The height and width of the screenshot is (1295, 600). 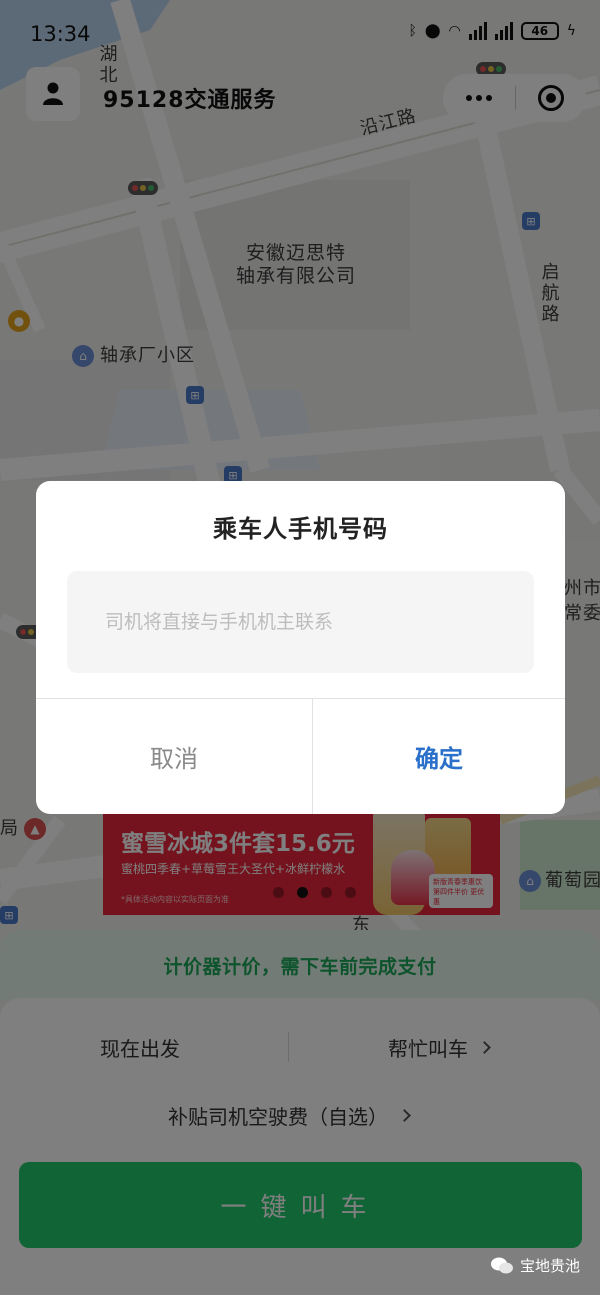 I want to click on dialog-title: 乘车人手机号码, so click(x=300, y=529).